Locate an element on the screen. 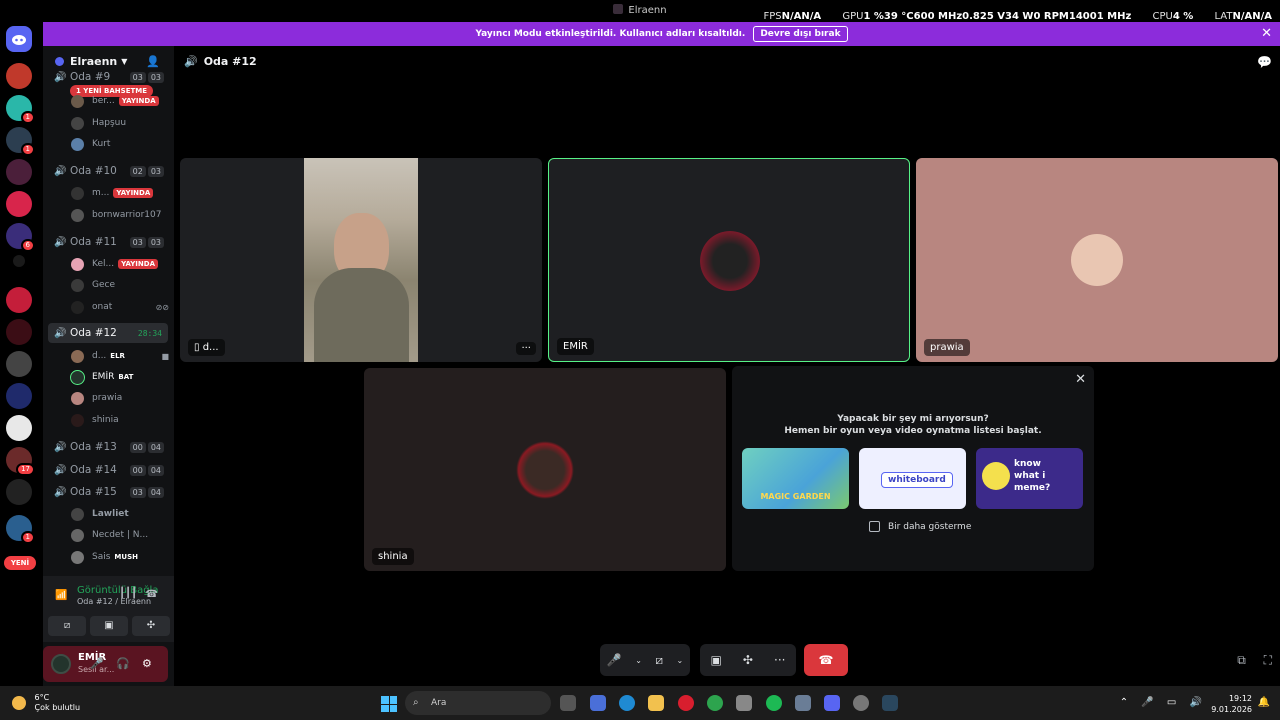 The image size is (1280, 720). start-button is located at coordinates (389, 704).